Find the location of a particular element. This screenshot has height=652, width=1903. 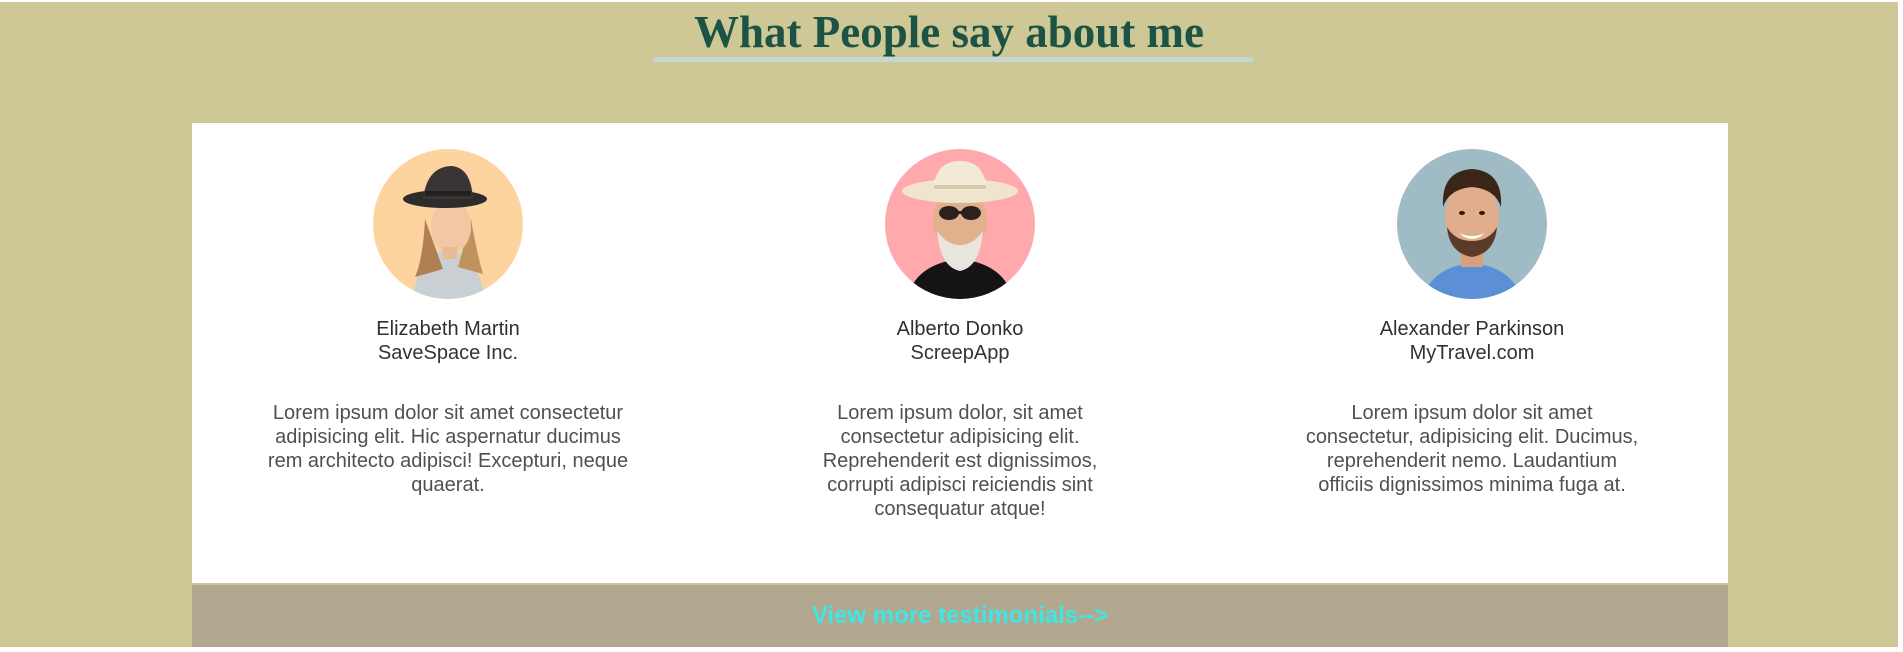

woman-in-hat-avatar-icon is located at coordinates (448, 224).